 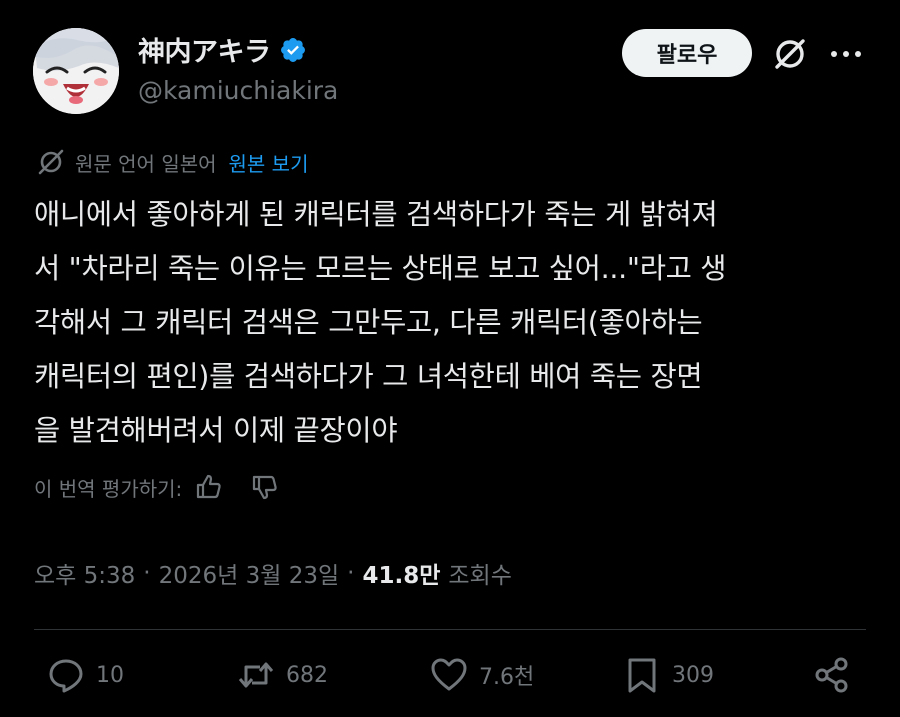 What do you see at coordinates (282, 675) in the screenshot?
I see `repost-button: 682` at bounding box center [282, 675].